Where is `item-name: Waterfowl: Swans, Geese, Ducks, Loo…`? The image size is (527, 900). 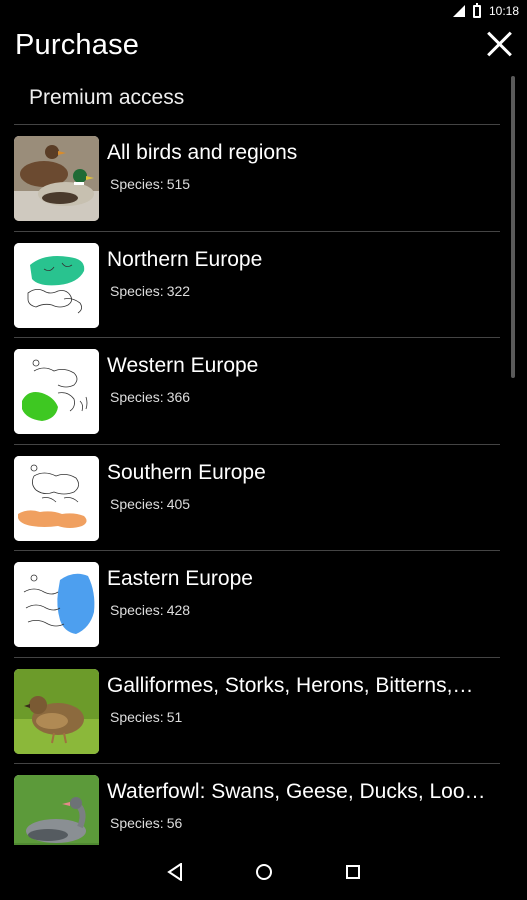
item-name: Waterfowl: Swans, Geese, Ducks, Loo… is located at coordinates (296, 791).